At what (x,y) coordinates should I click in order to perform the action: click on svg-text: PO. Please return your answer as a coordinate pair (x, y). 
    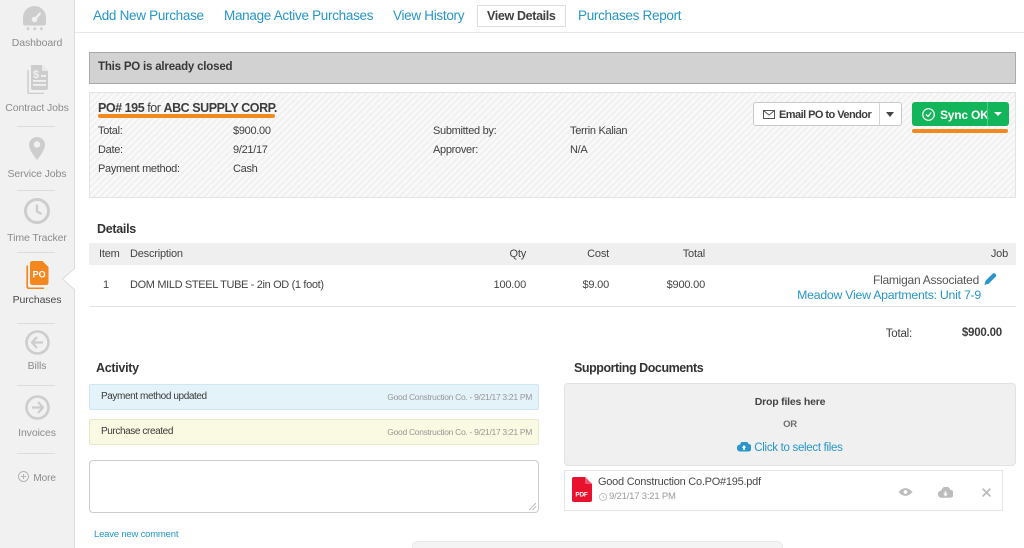
    Looking at the image, I should click on (39, 274).